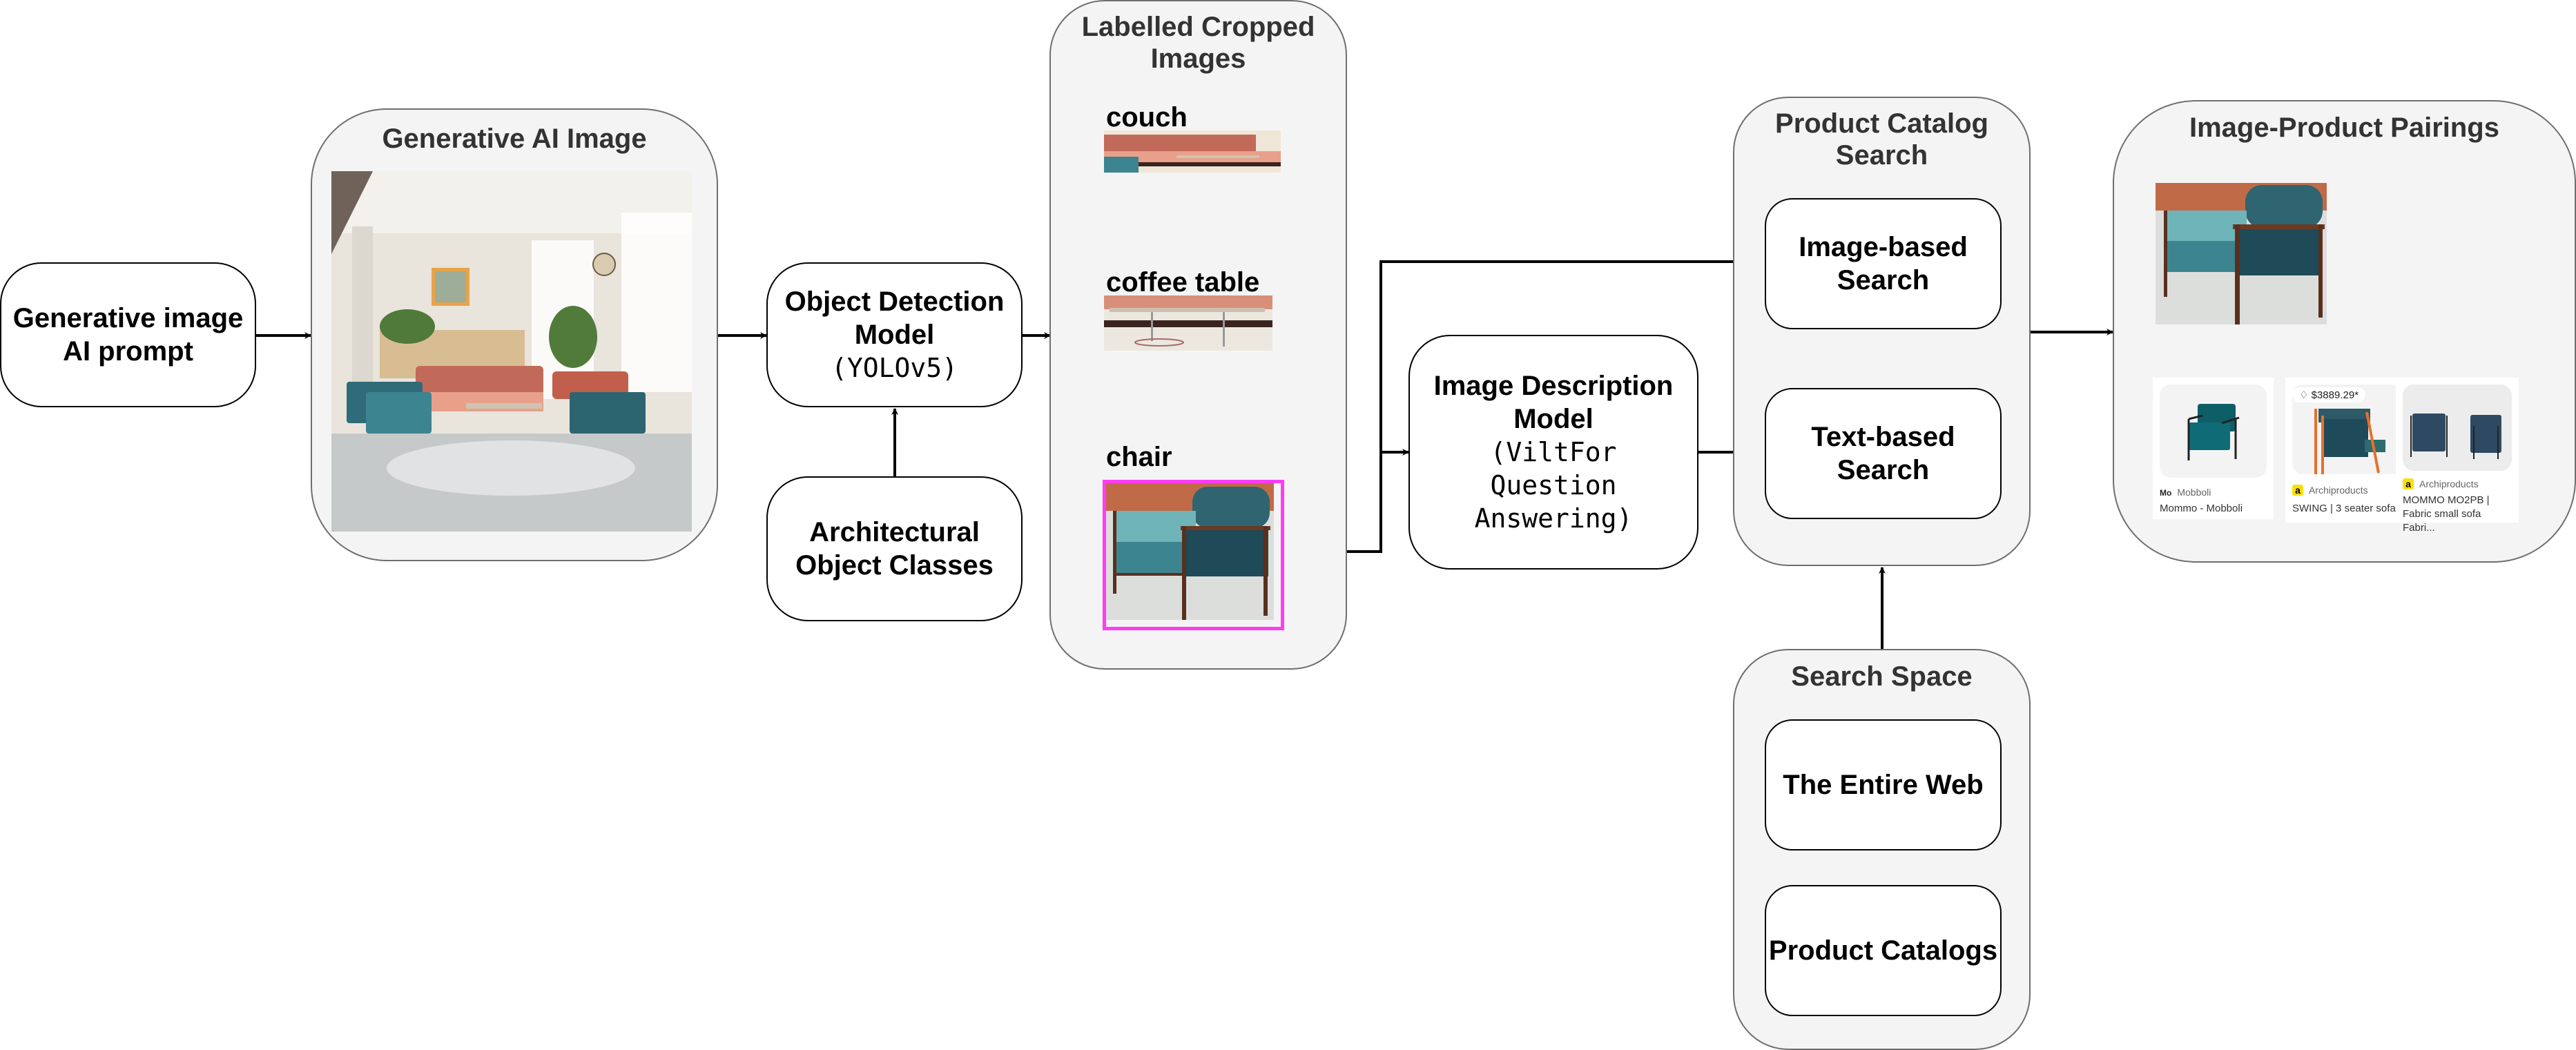  I want to click on object-detection-node: Object Detection Model (YOLOv5), so click(894, 334).